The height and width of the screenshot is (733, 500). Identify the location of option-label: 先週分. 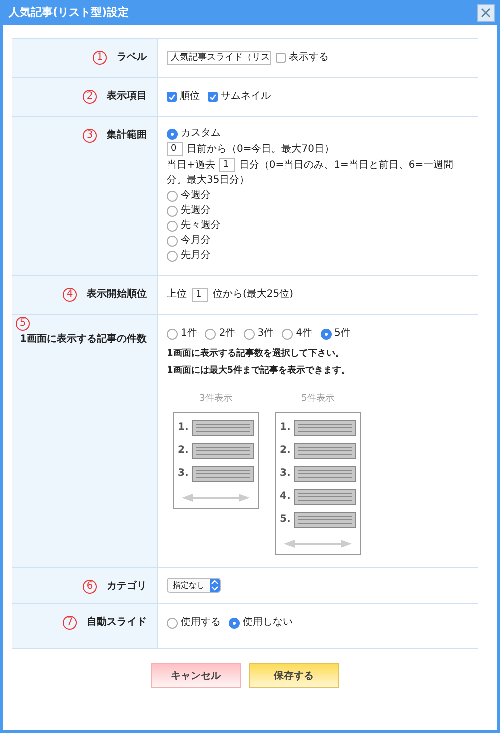
(196, 211).